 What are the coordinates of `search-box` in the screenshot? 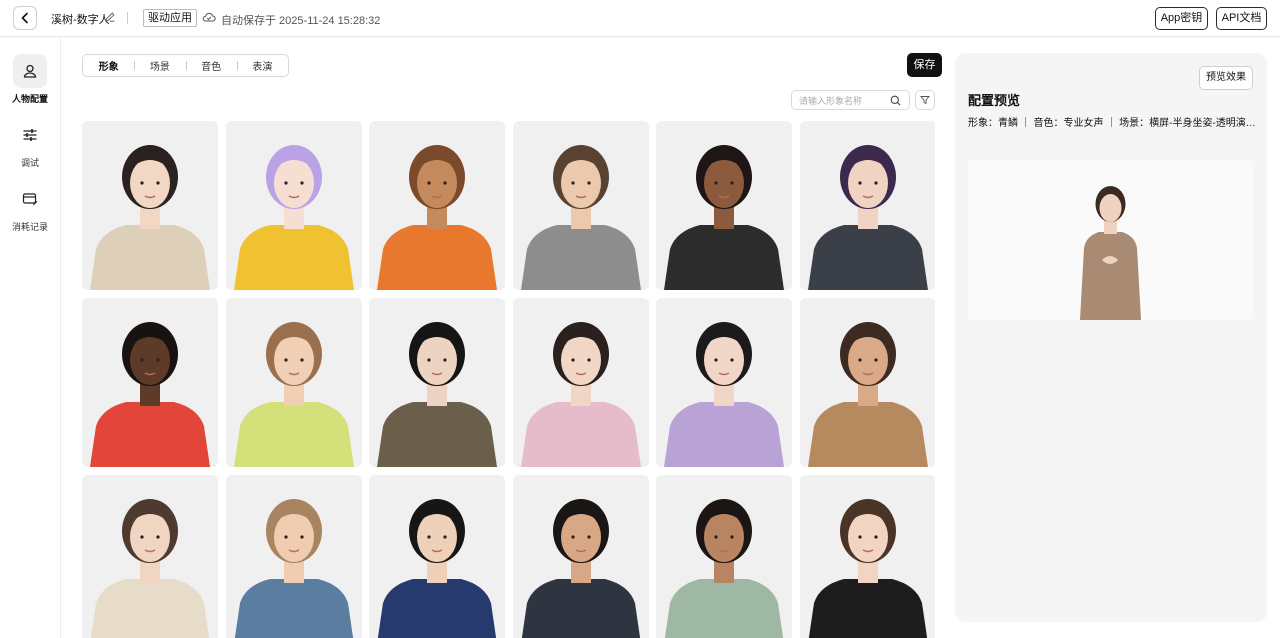 It's located at (850, 100).